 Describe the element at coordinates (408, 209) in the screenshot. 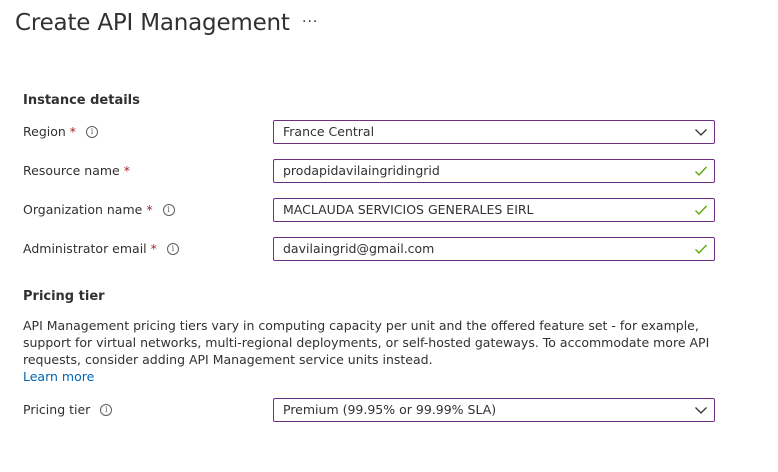

I see `organization-name-value: MACLAUDA SERVICIOS GENERALES EIRL` at that location.